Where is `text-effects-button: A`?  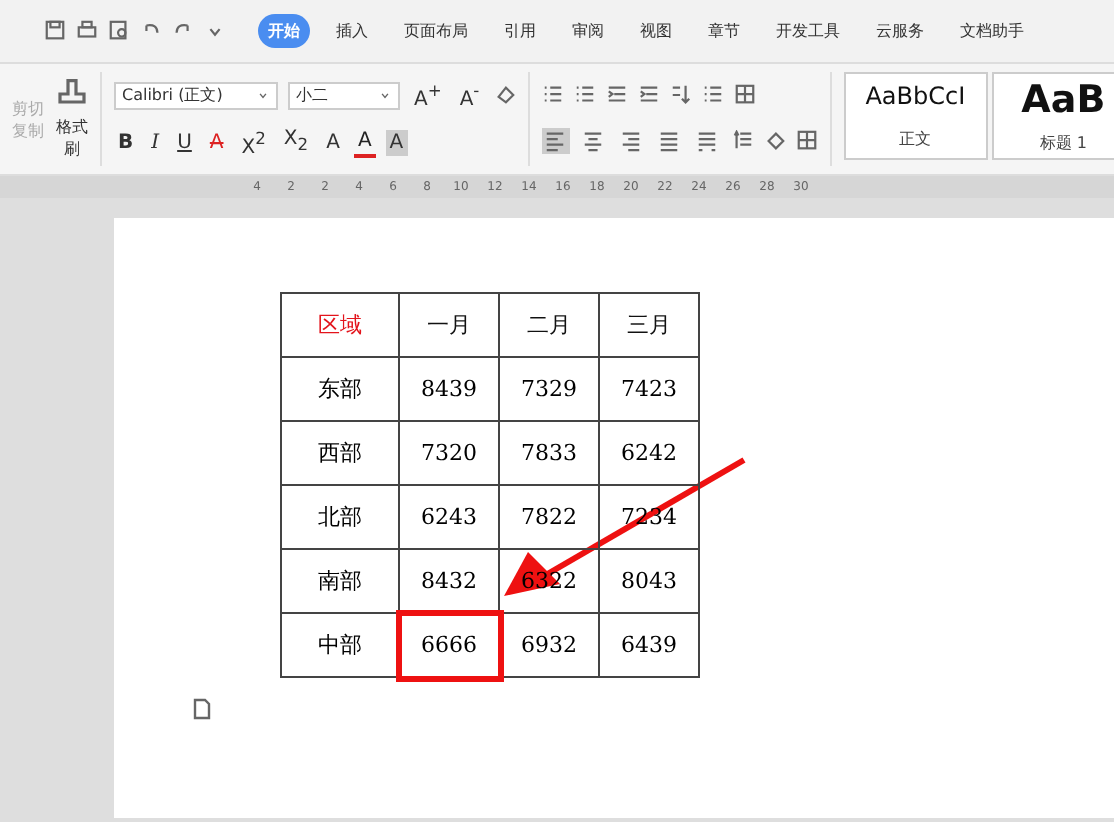
text-effects-button: A is located at coordinates (333, 142).